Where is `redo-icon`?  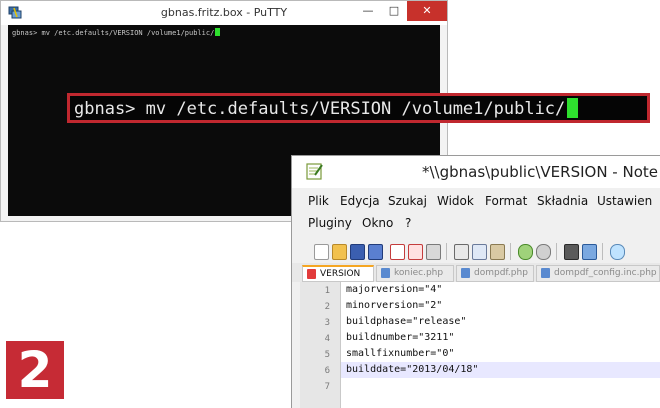
redo-icon is located at coordinates (543, 252).